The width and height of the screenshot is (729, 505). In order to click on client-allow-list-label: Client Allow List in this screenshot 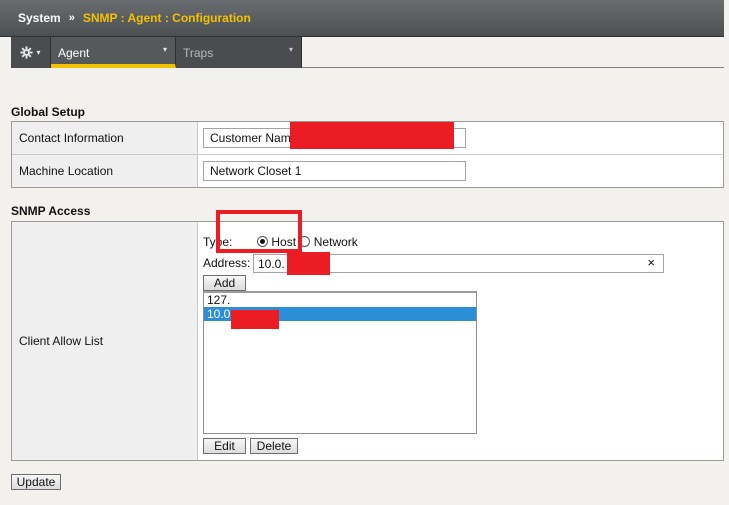, I will do `click(105, 341)`.